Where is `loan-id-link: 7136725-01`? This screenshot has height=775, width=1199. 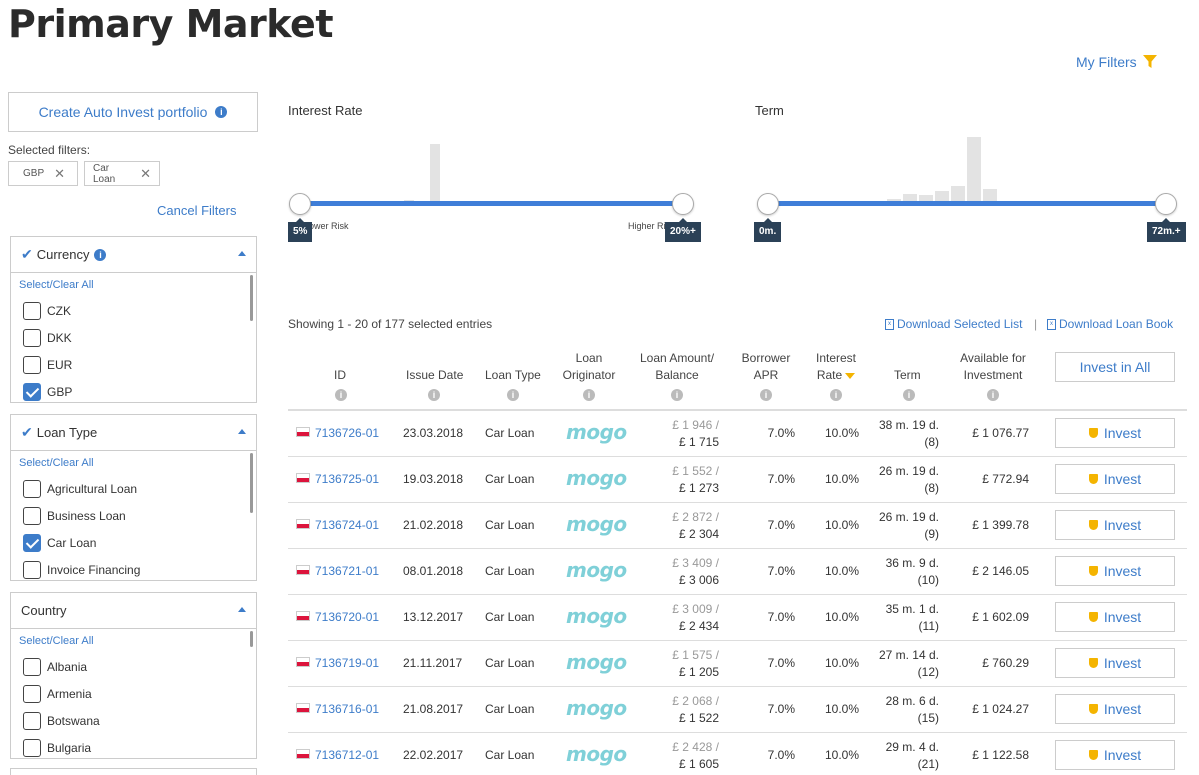 loan-id-link: 7136725-01 is located at coordinates (347, 479).